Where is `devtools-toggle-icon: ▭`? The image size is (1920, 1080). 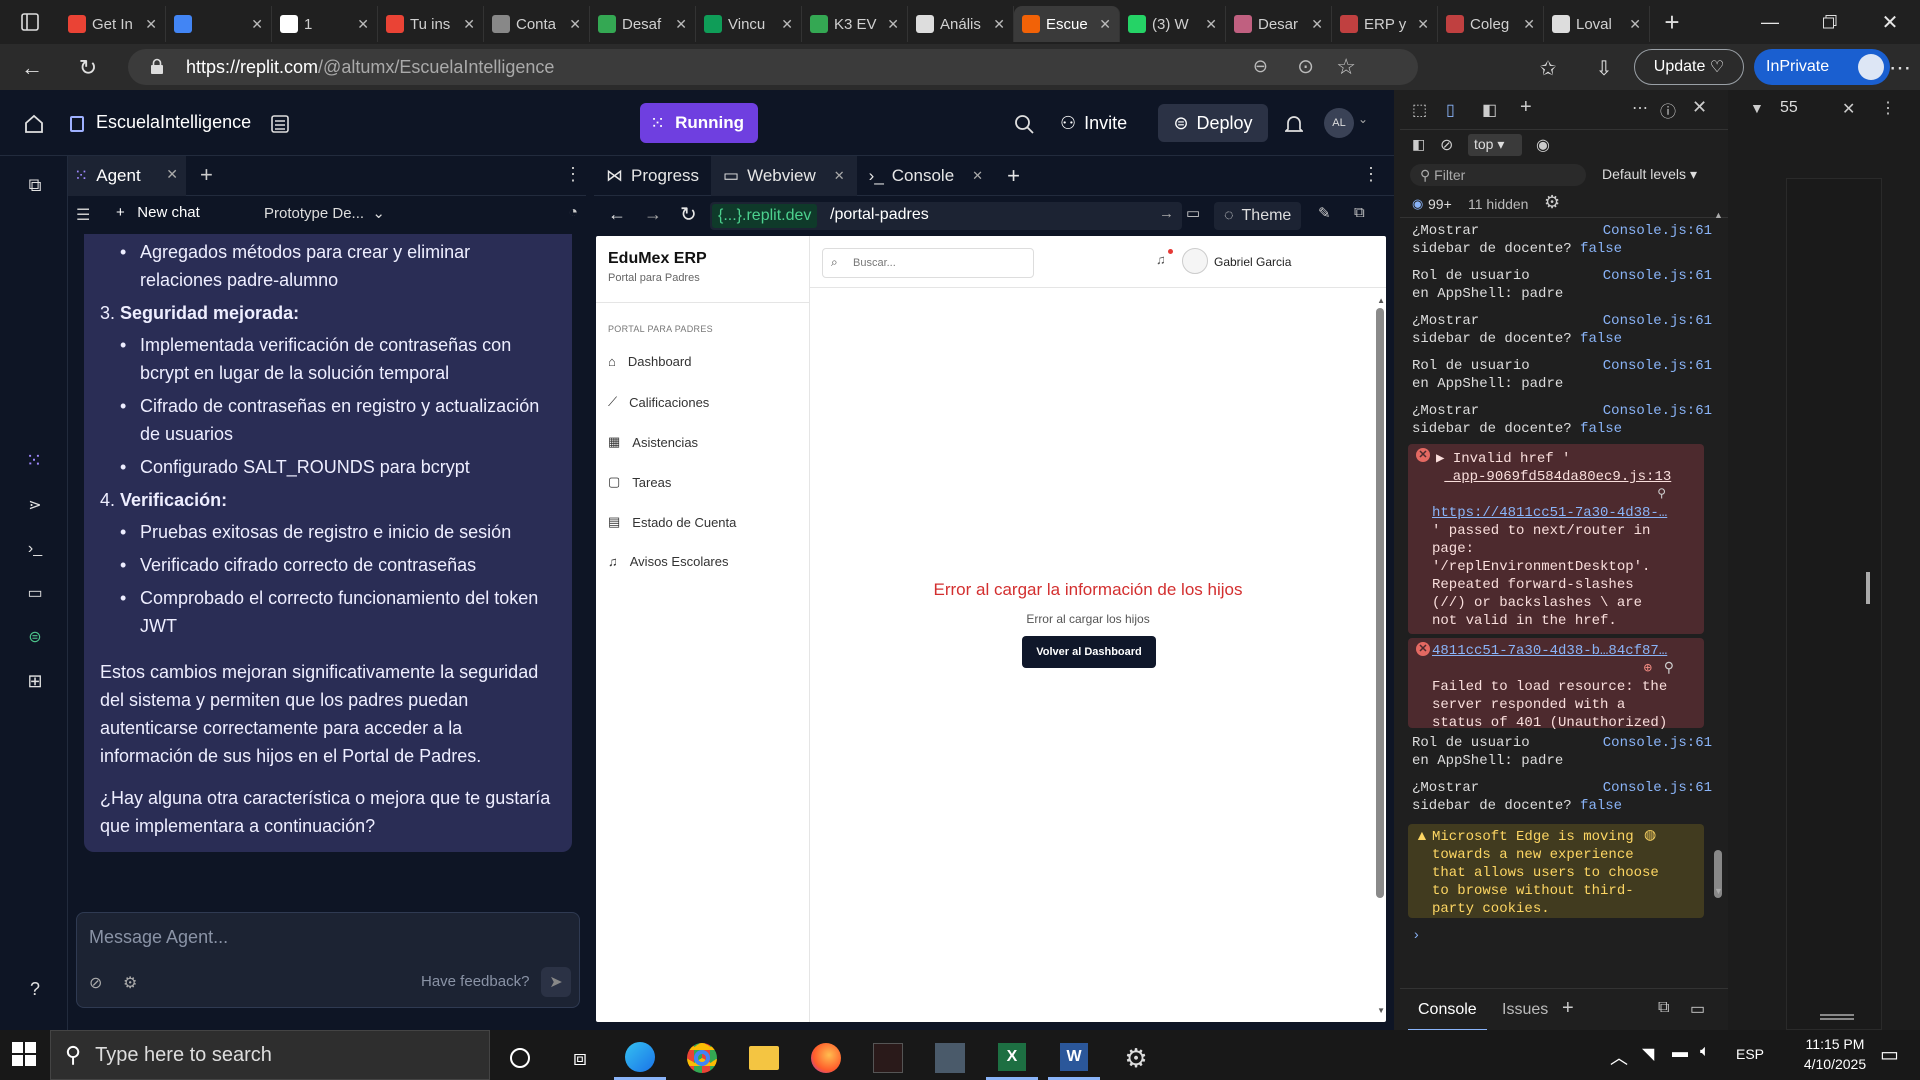
devtools-toggle-icon: ▭ is located at coordinates (1193, 213).